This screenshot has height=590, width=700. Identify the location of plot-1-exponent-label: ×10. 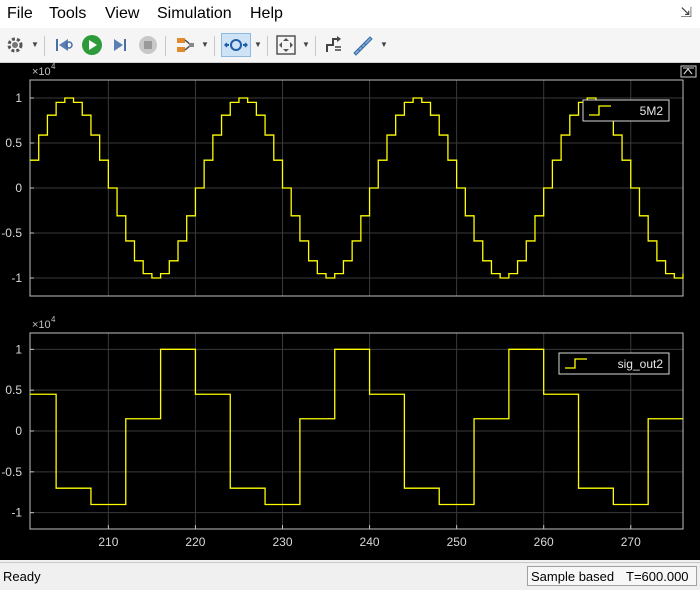
(41, 72).